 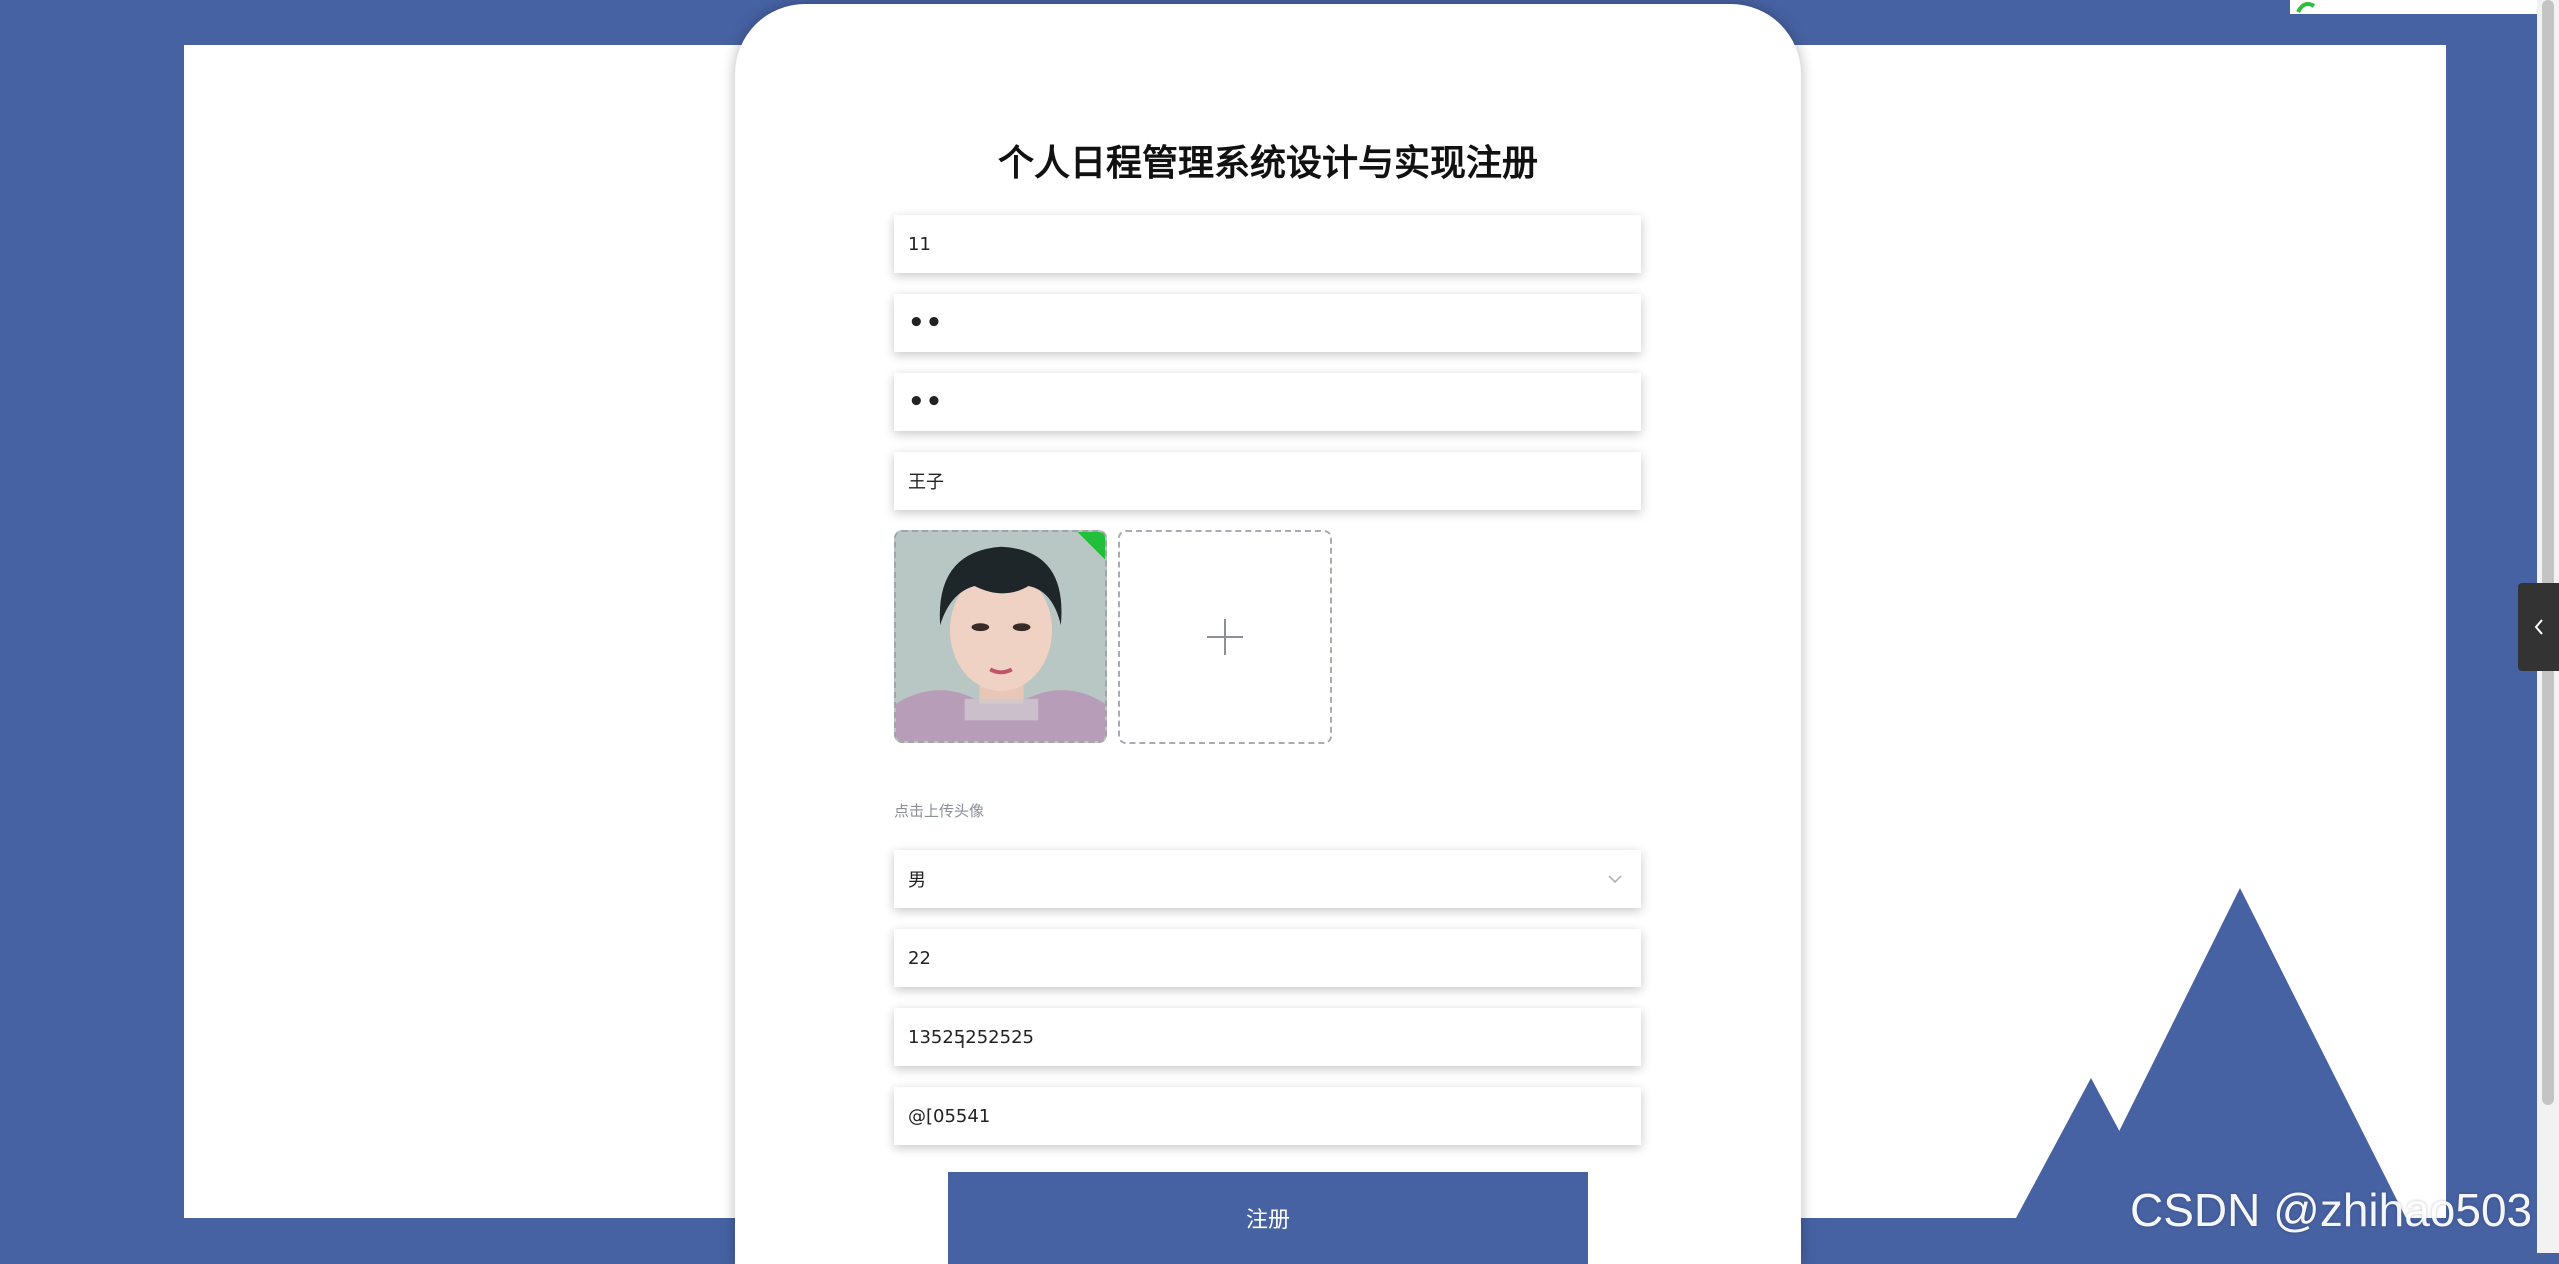 I want to click on chevron-down-icon, so click(x=1615, y=879).